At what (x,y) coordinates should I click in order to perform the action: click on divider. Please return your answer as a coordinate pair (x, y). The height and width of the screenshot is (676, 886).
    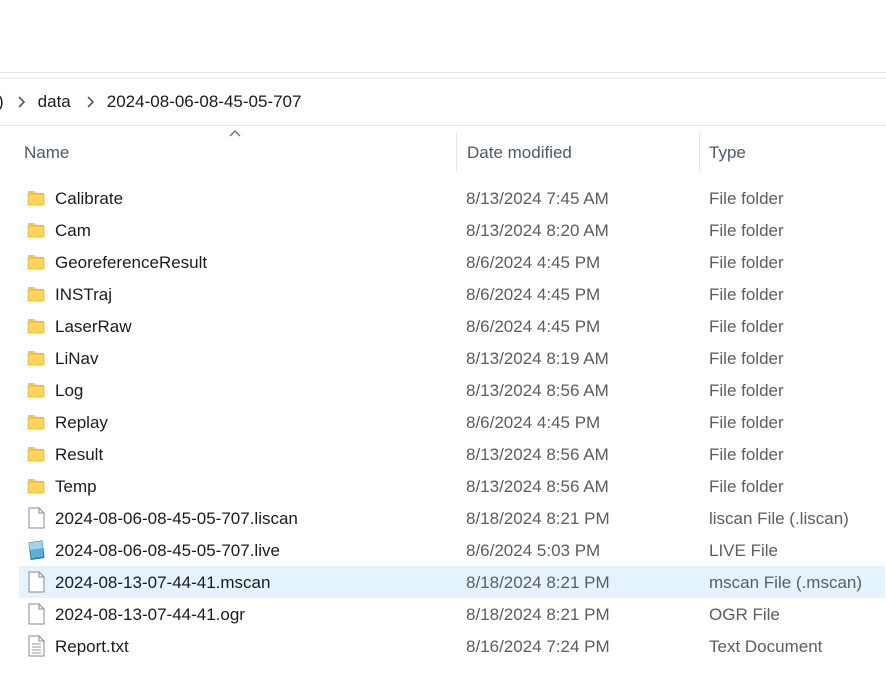
    Looking at the image, I should click on (443, 72).